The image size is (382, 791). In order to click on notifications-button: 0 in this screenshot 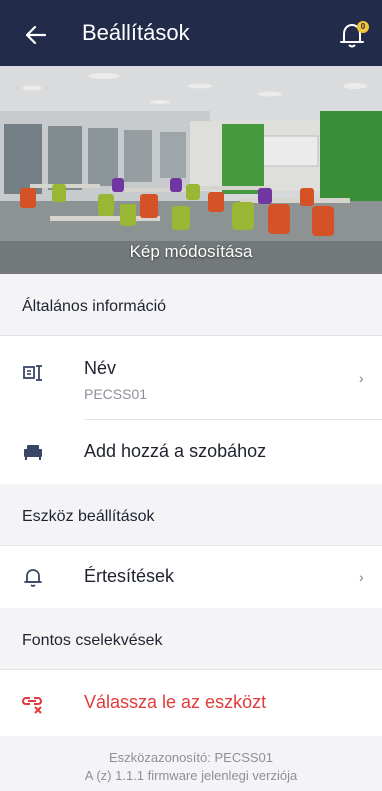, I will do `click(355, 34)`.